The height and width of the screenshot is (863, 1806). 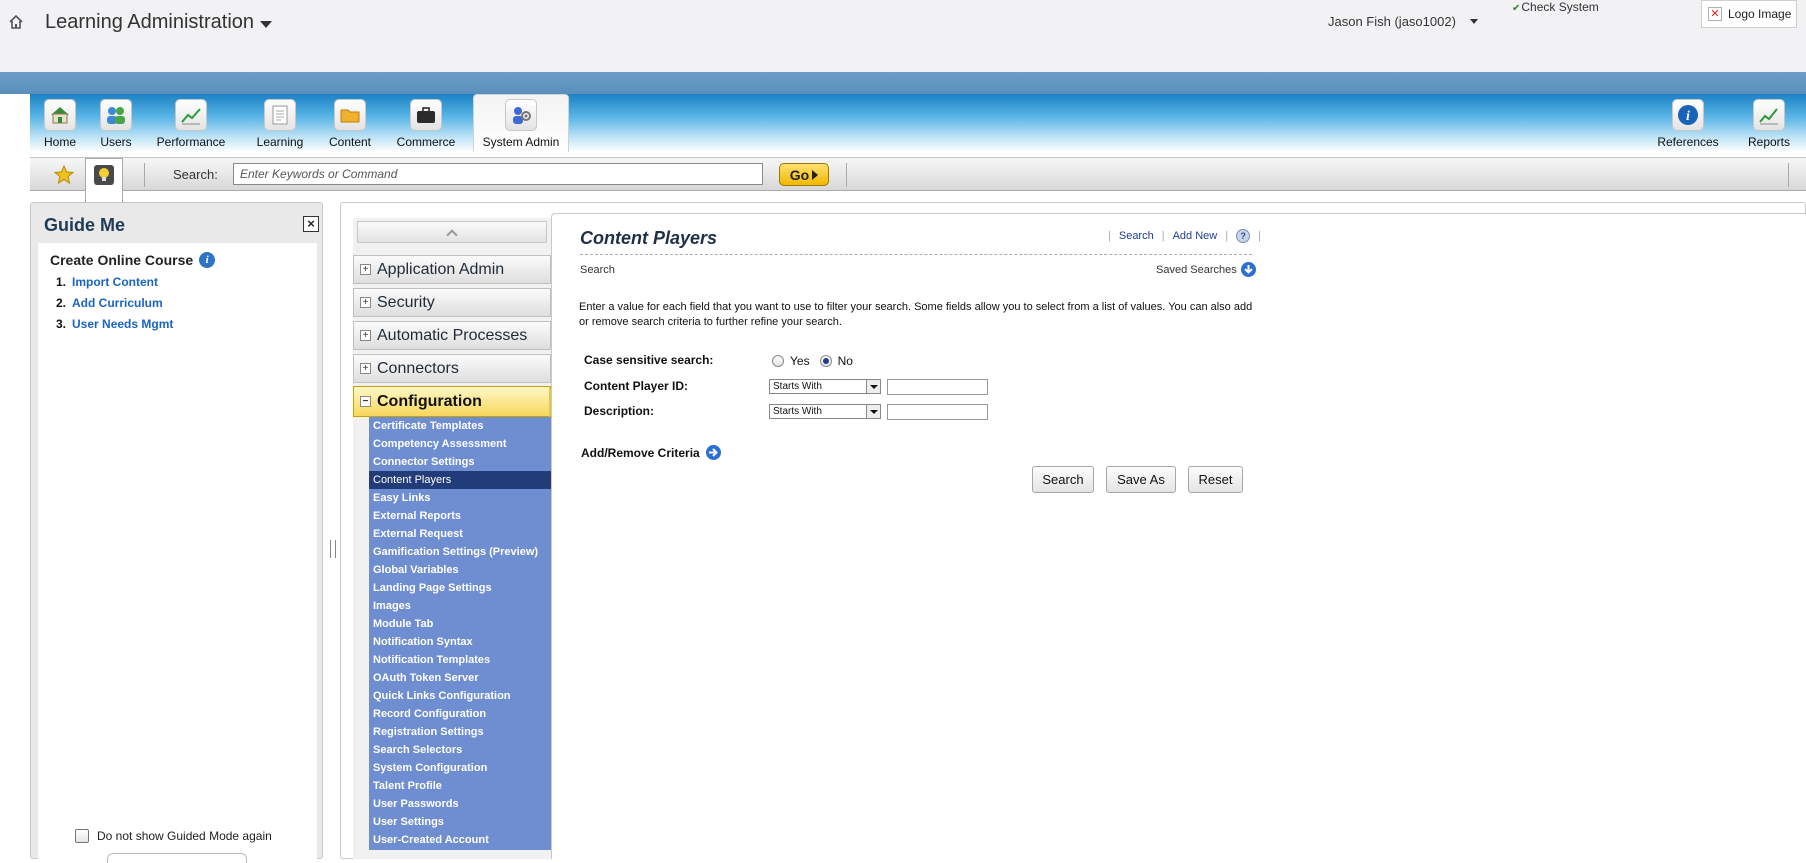 What do you see at coordinates (460, 516) in the screenshot?
I see `submenu-external-reports: External Reports` at bounding box center [460, 516].